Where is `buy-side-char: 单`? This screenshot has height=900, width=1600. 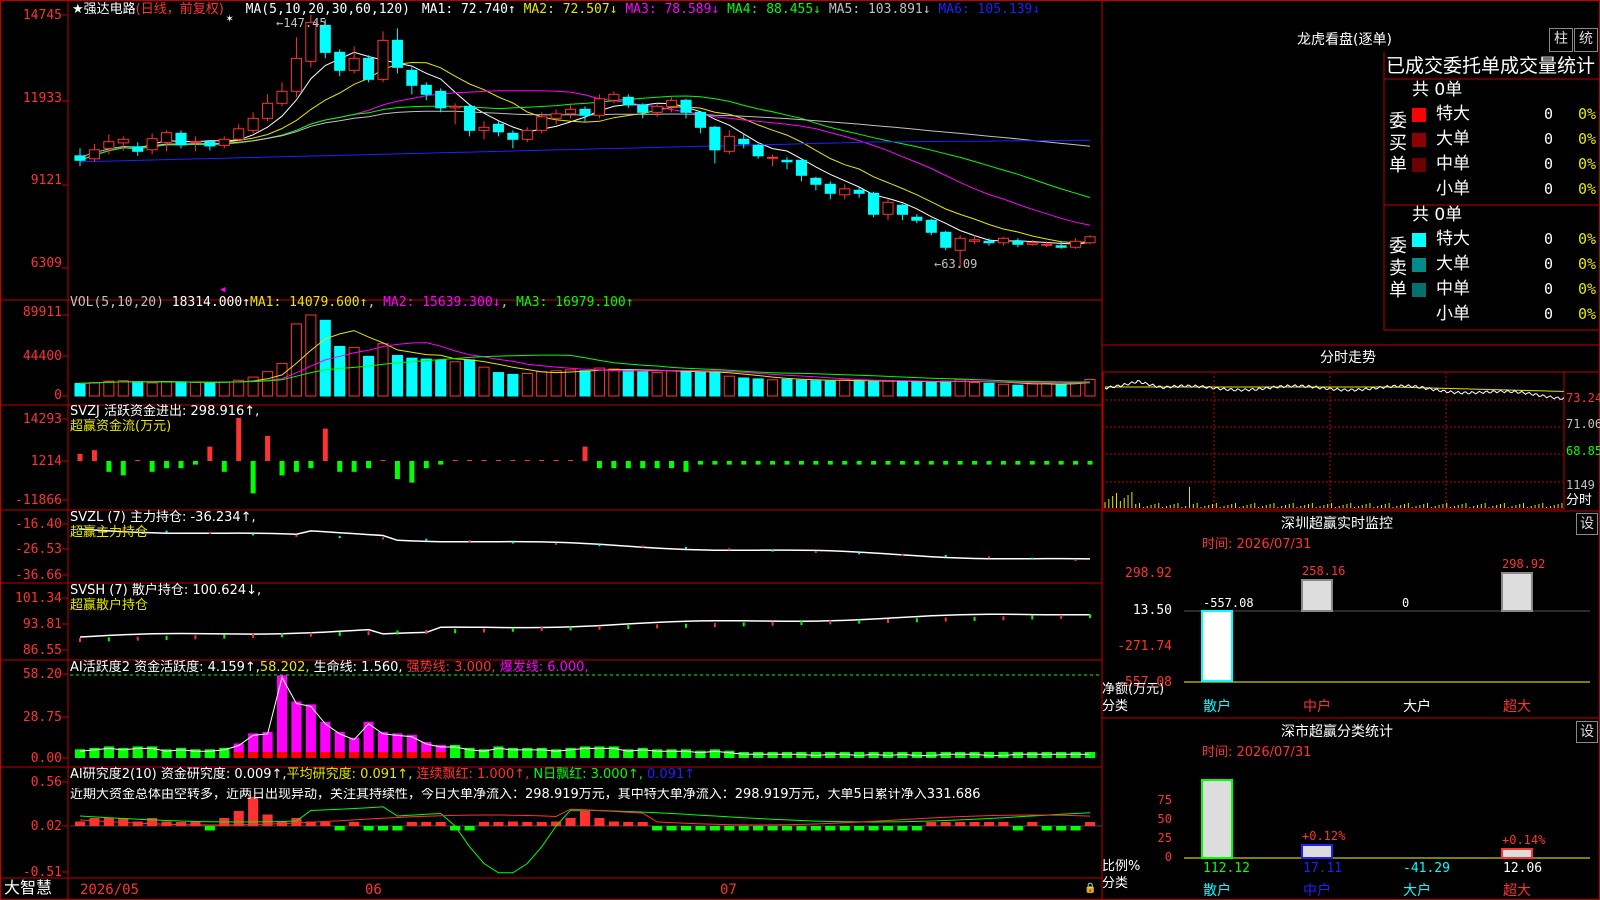
buy-side-char: 单 is located at coordinates (1398, 165).